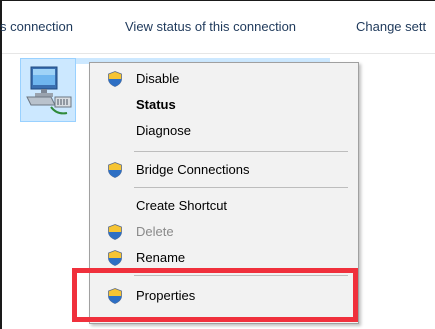 This screenshot has height=329, width=435. What do you see at coordinates (156, 104) in the screenshot?
I see `menu-item-label: Status` at bounding box center [156, 104].